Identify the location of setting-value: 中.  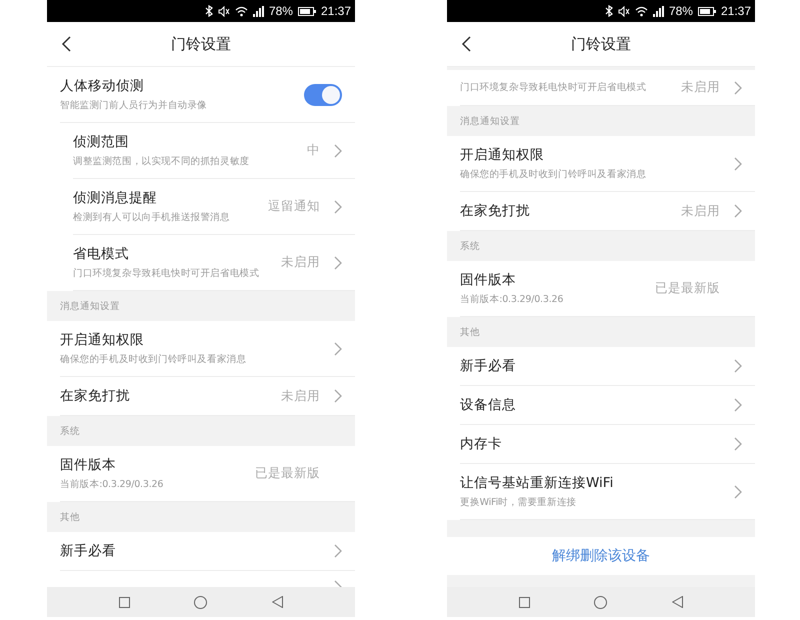
(313, 150).